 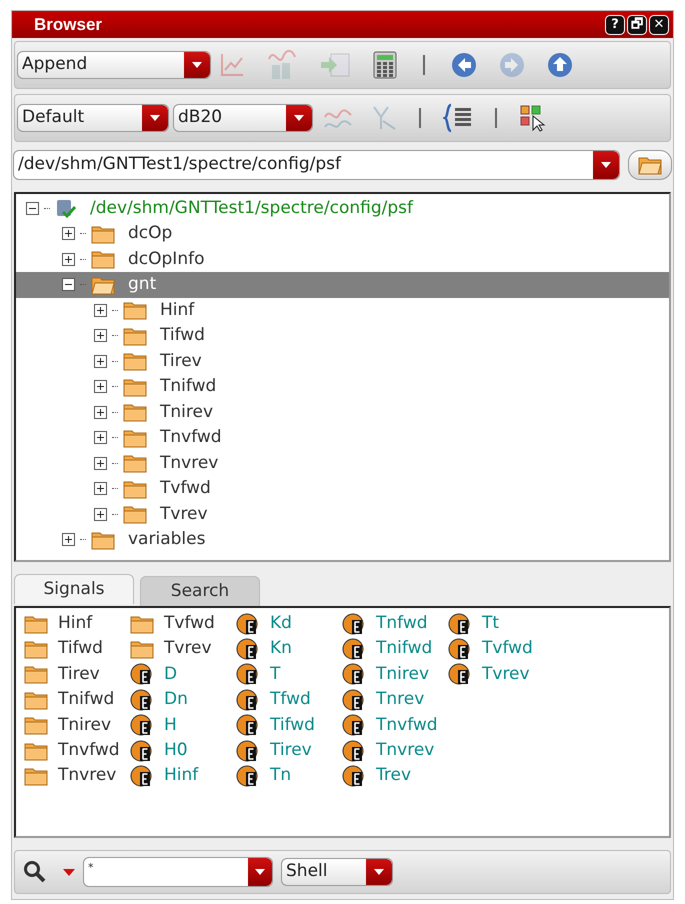 What do you see at coordinates (342, 463) in the screenshot?
I see `tree-row: Tnvrev` at bounding box center [342, 463].